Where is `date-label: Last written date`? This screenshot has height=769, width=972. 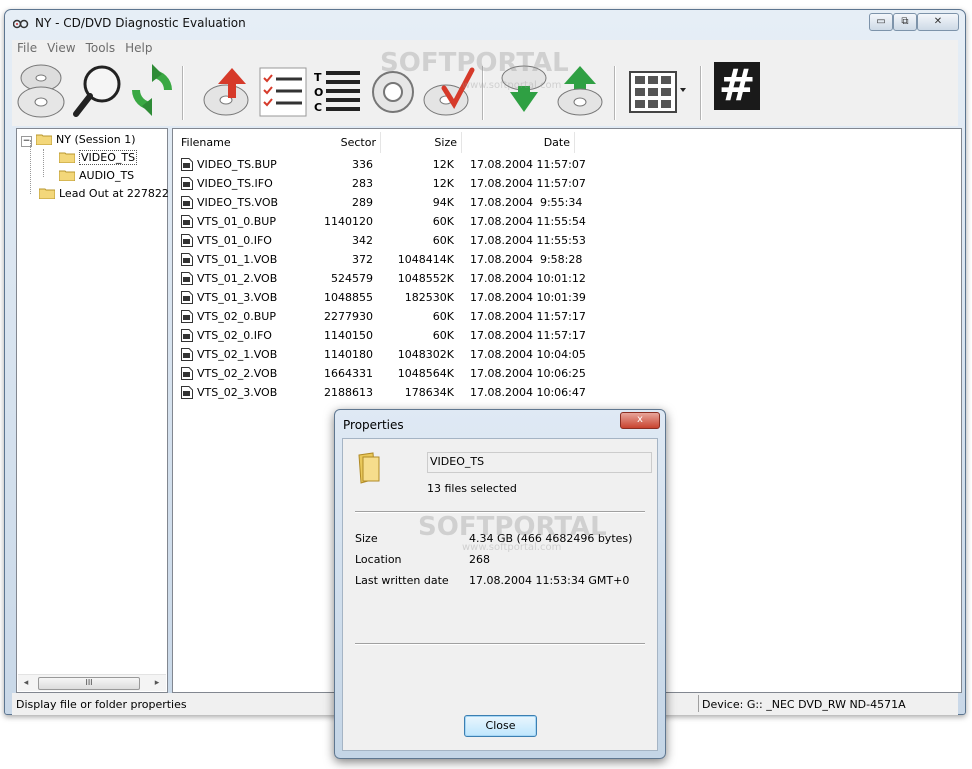
date-label: Last written date is located at coordinates (402, 580).